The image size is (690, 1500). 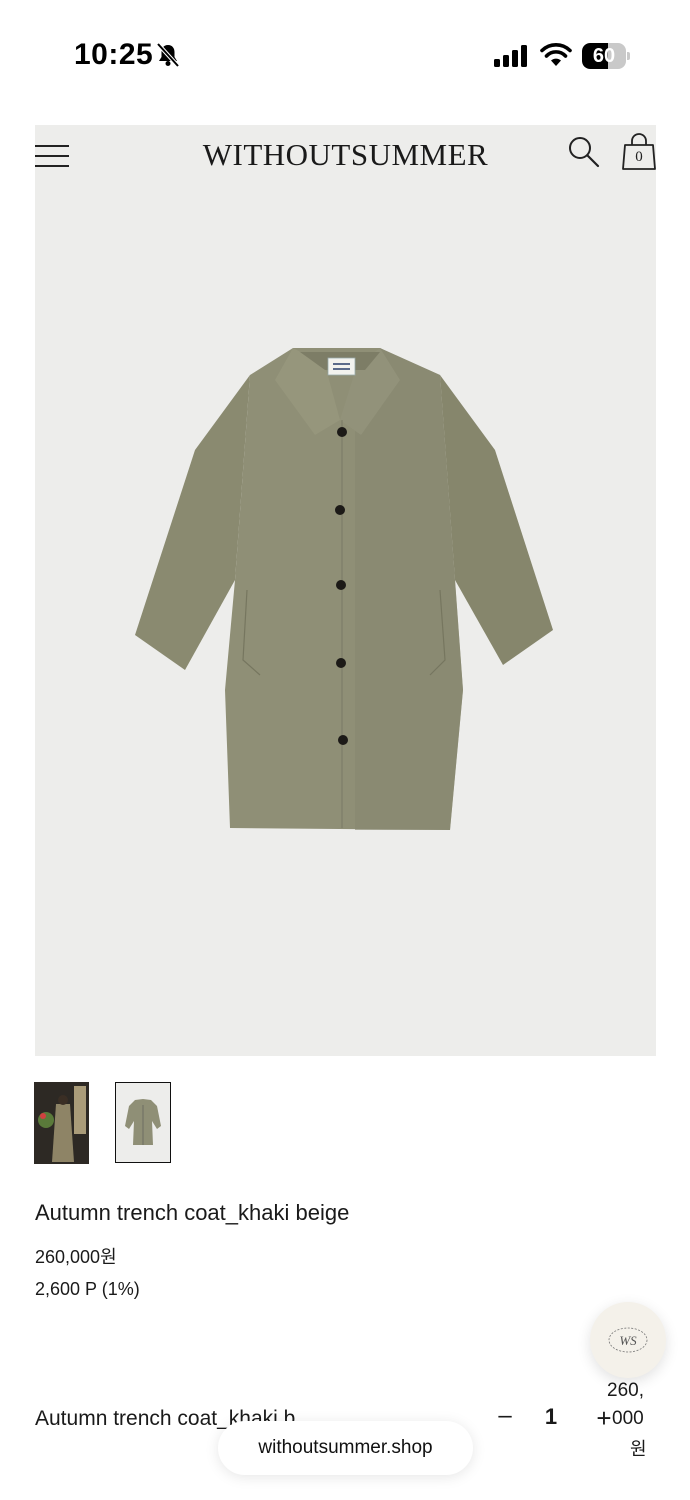 I want to click on url-text: withoutsummer.shop, so click(x=345, y=1447).